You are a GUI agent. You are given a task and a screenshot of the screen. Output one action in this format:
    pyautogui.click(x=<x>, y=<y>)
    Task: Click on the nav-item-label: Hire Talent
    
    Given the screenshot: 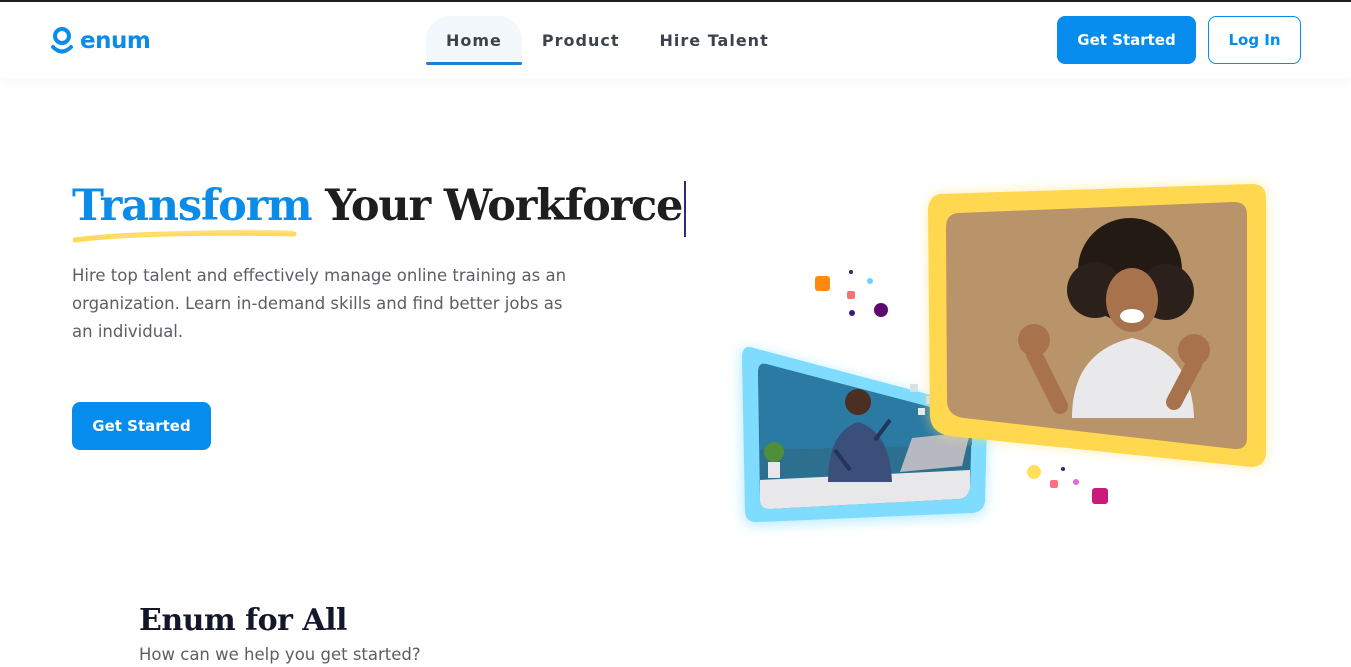 What is the action you would take?
    pyautogui.click(x=714, y=40)
    